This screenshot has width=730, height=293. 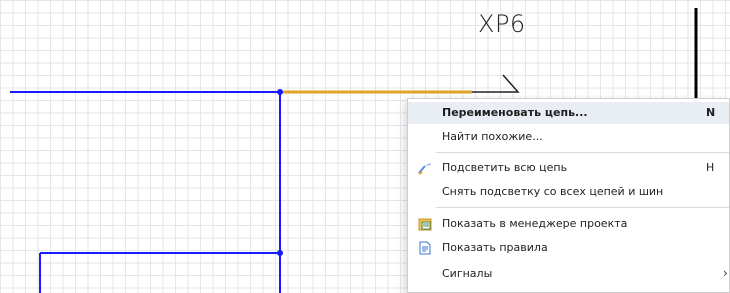 I want to click on rules-icon, so click(x=425, y=248).